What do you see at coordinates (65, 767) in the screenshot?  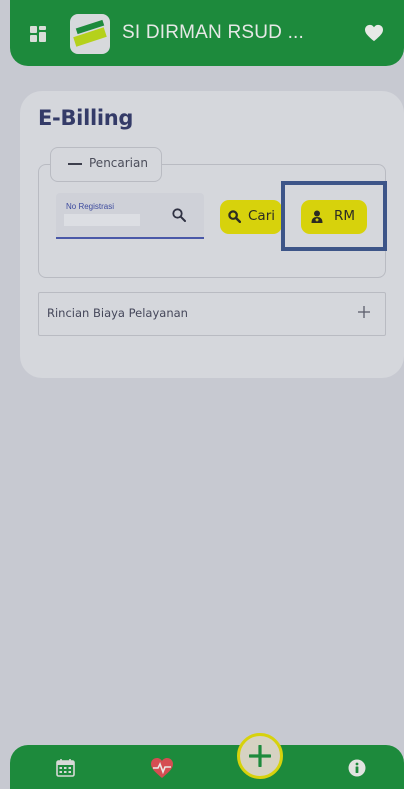 I see `calendar-icon` at bounding box center [65, 767].